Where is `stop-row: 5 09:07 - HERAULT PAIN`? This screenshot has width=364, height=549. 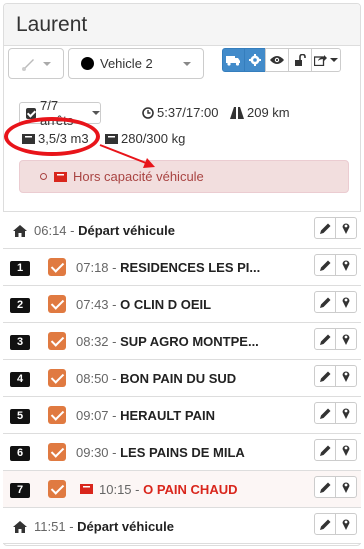
stop-row: 5 09:07 - HERAULT PAIN is located at coordinates (182, 414).